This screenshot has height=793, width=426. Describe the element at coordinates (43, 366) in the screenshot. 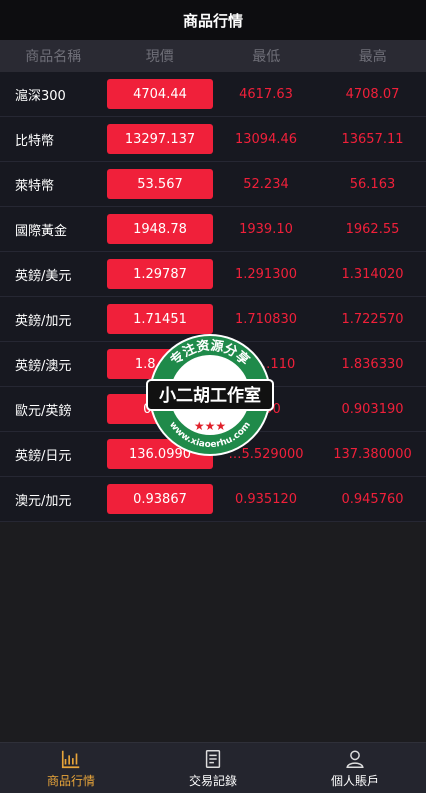

I see `product-name: 英鎊/澳元` at that location.